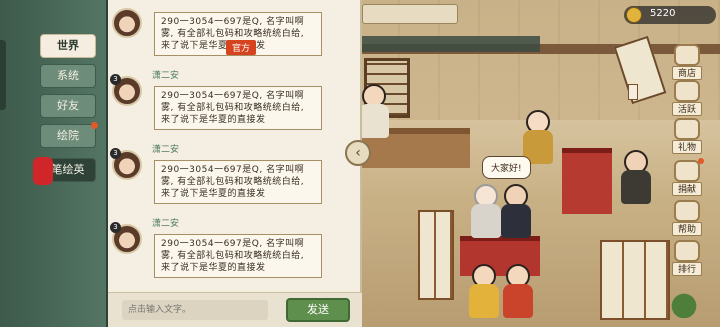 The width and height of the screenshot is (720, 327). I want to click on send-label: 发送, so click(318, 309).